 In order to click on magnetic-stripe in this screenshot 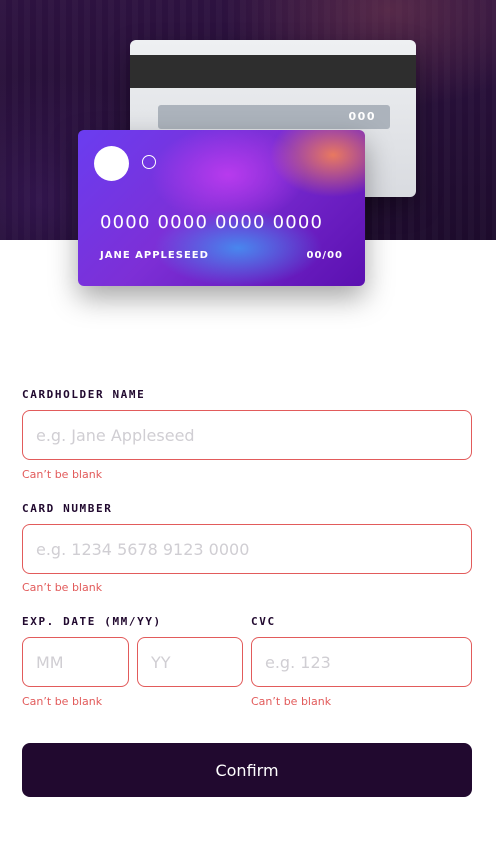, I will do `click(273, 71)`.